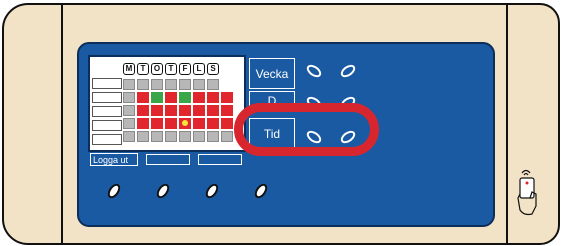 This screenshot has width=562, height=246. I want to click on right-panel-divider, so click(507, 124).